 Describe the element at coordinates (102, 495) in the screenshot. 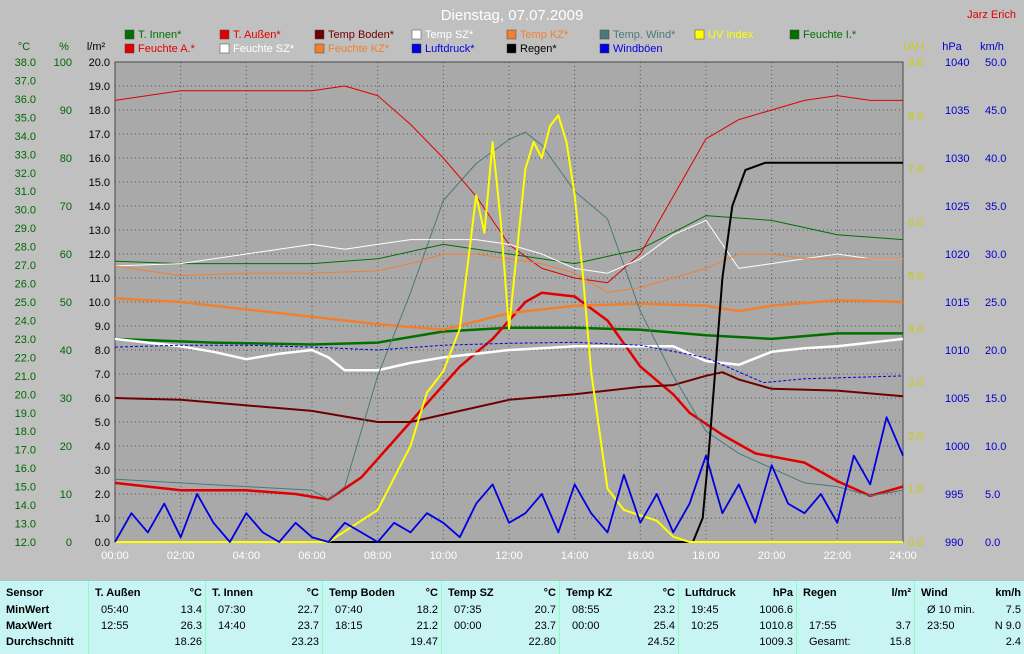

I see `axis-tick-rain: 2.0` at that location.